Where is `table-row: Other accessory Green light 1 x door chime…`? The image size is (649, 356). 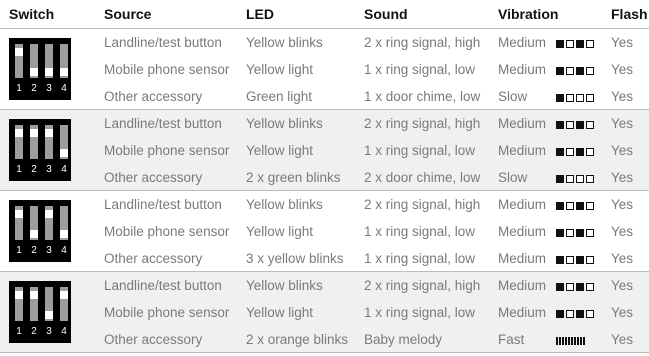
table-row: Other accessory Green light 1 x door chime… is located at coordinates (324, 96).